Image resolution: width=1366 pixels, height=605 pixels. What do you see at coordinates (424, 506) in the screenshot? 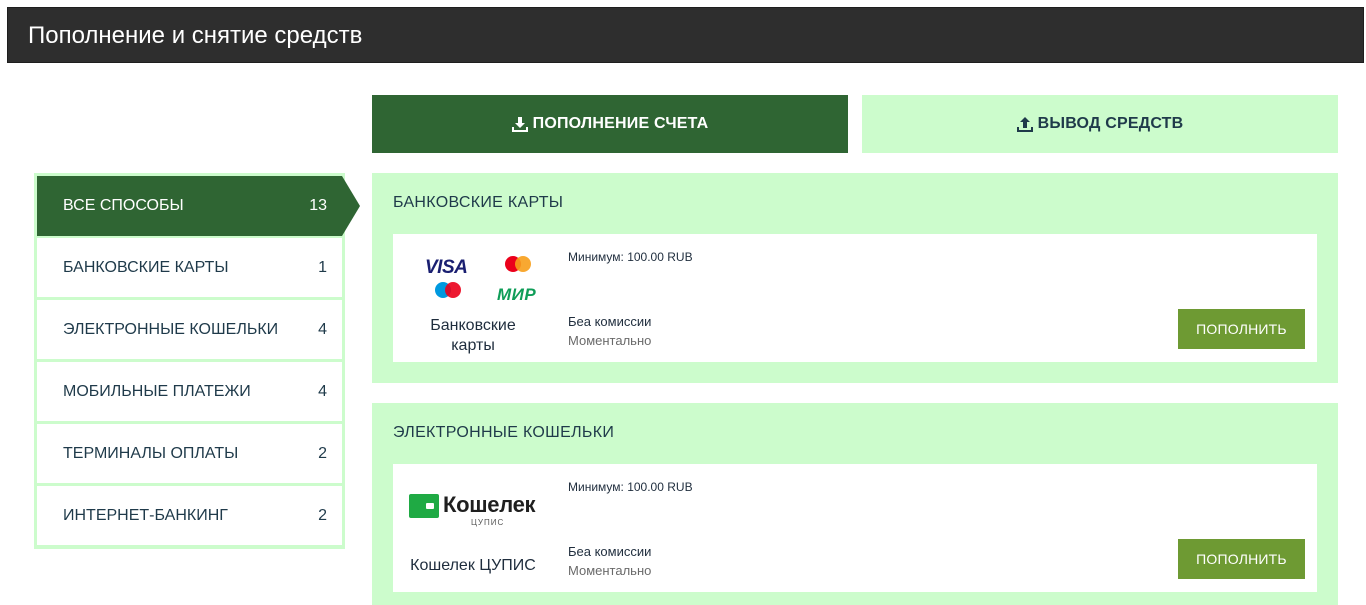
I see `wallet-icon` at bounding box center [424, 506].